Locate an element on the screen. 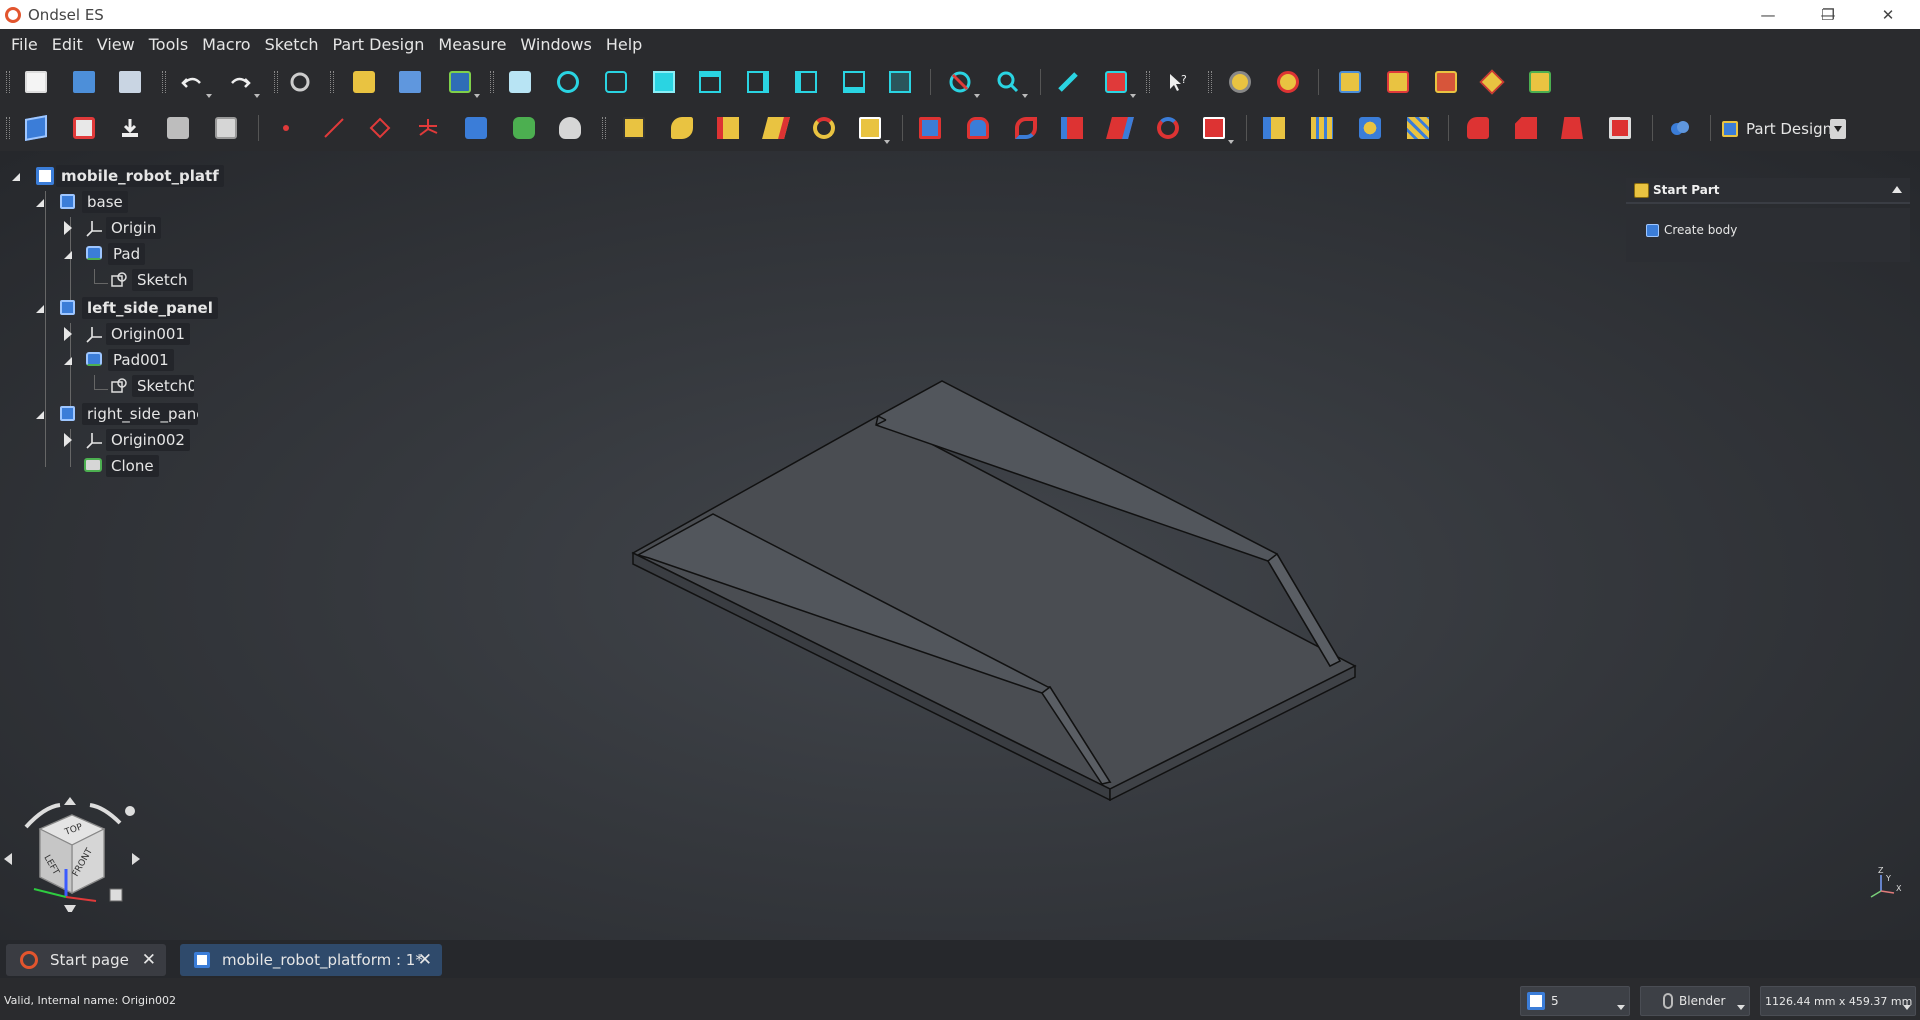 This screenshot has height=1020, width=1920. measure-button is located at coordinates (1068, 82).